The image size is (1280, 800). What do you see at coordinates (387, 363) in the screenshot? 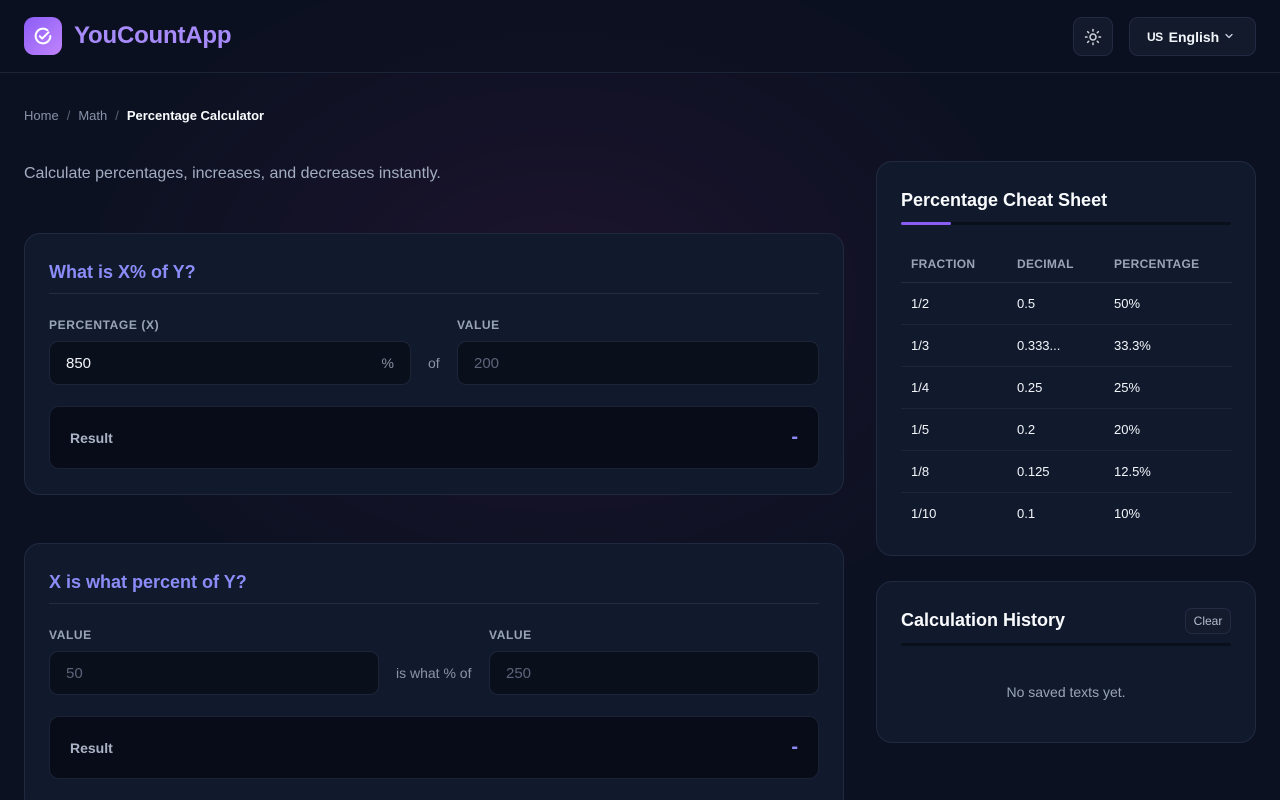
I see `percent-suffix: %` at bounding box center [387, 363].